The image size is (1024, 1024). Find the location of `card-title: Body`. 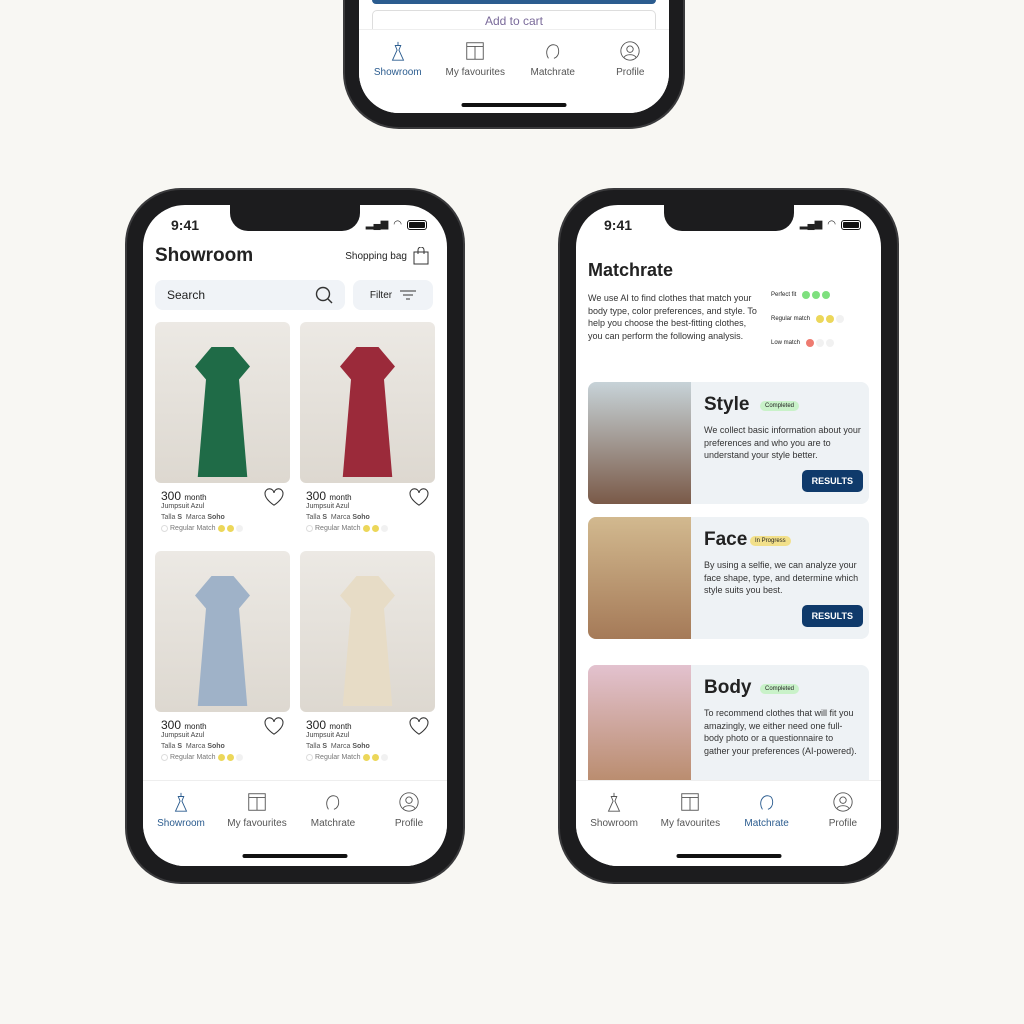

card-title: Body is located at coordinates (728, 687).